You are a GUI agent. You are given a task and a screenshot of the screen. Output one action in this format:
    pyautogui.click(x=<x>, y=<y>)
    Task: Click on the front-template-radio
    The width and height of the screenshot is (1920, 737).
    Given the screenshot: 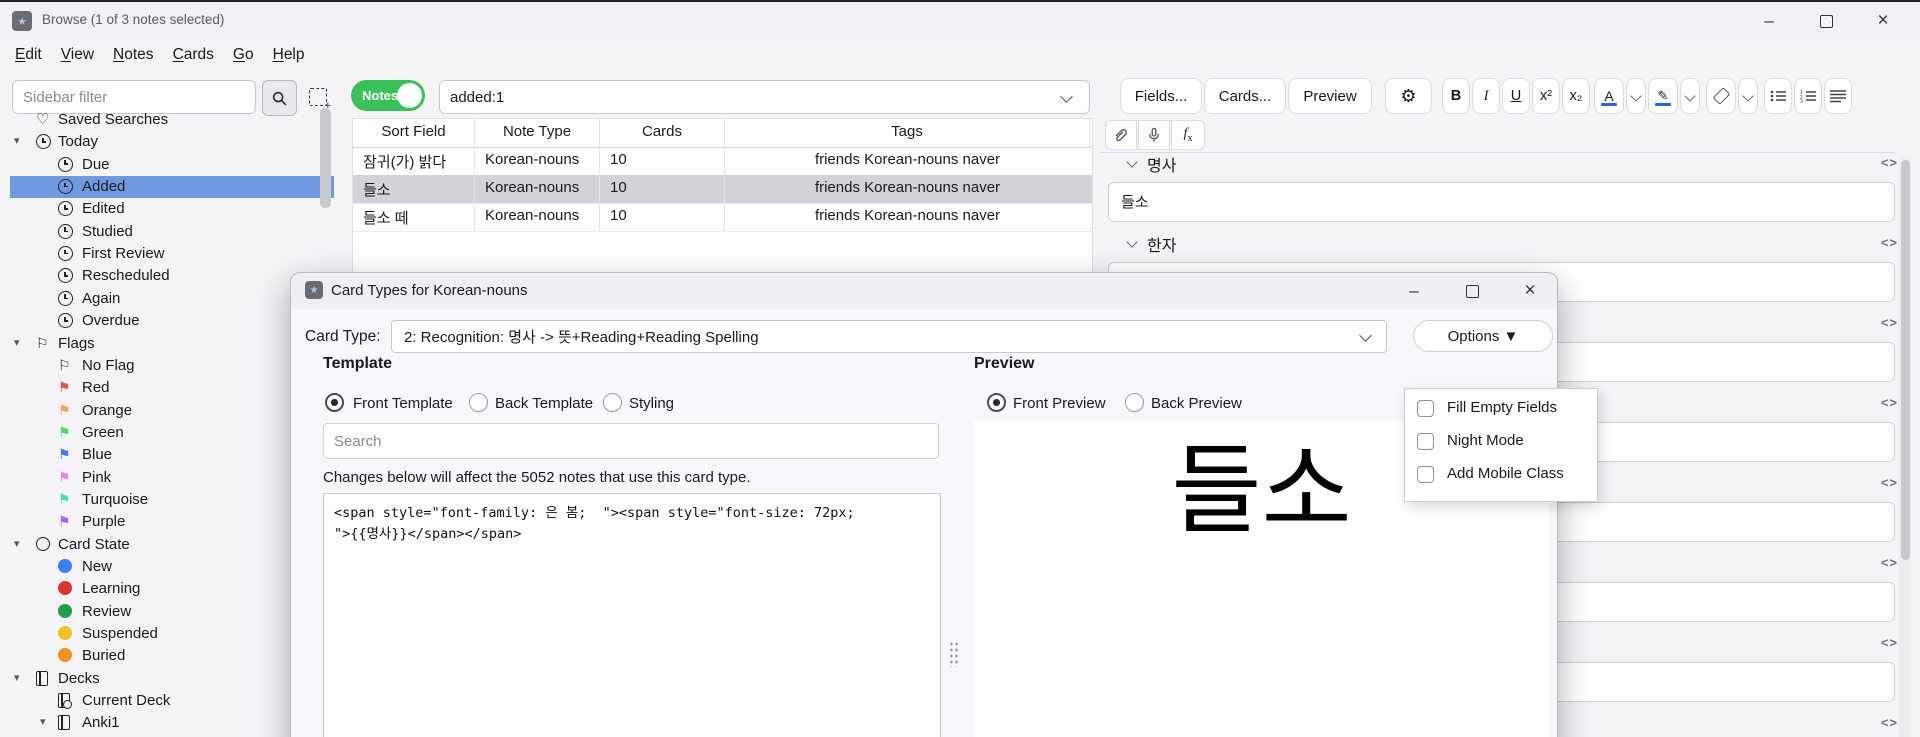 What is the action you would take?
    pyautogui.click(x=334, y=402)
    